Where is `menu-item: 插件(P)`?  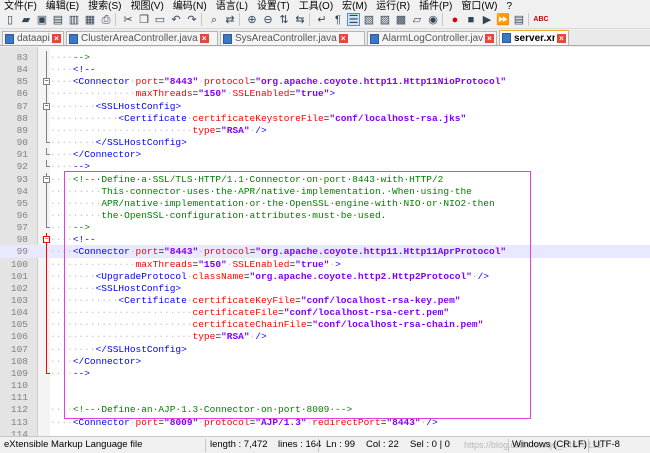
menu-item: 插件(P) is located at coordinates (436, 6).